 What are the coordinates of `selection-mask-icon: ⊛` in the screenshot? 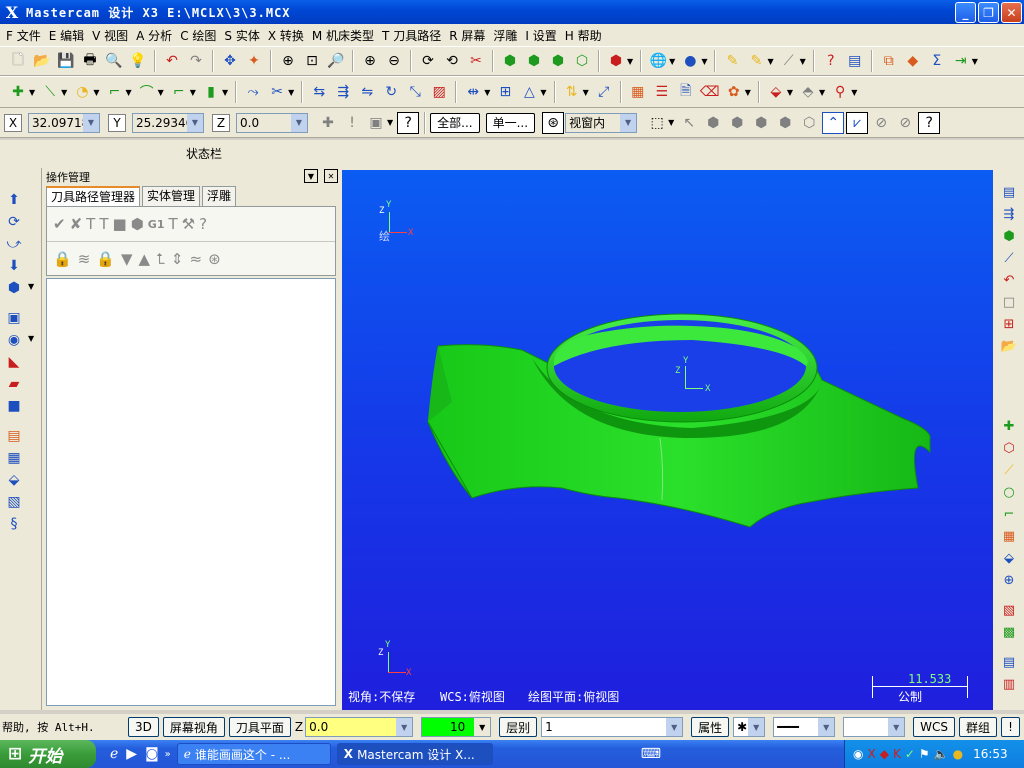 It's located at (553, 122).